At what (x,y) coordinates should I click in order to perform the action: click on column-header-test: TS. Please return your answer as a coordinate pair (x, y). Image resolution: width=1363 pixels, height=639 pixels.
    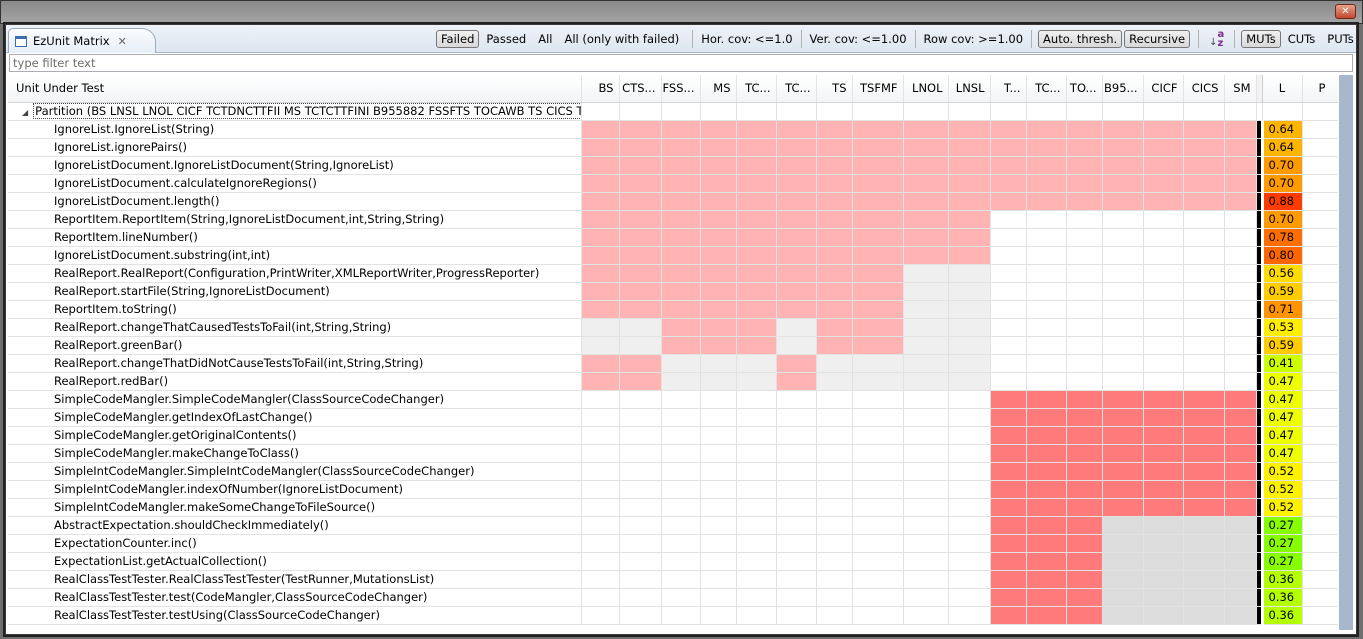
    Looking at the image, I should click on (834, 89).